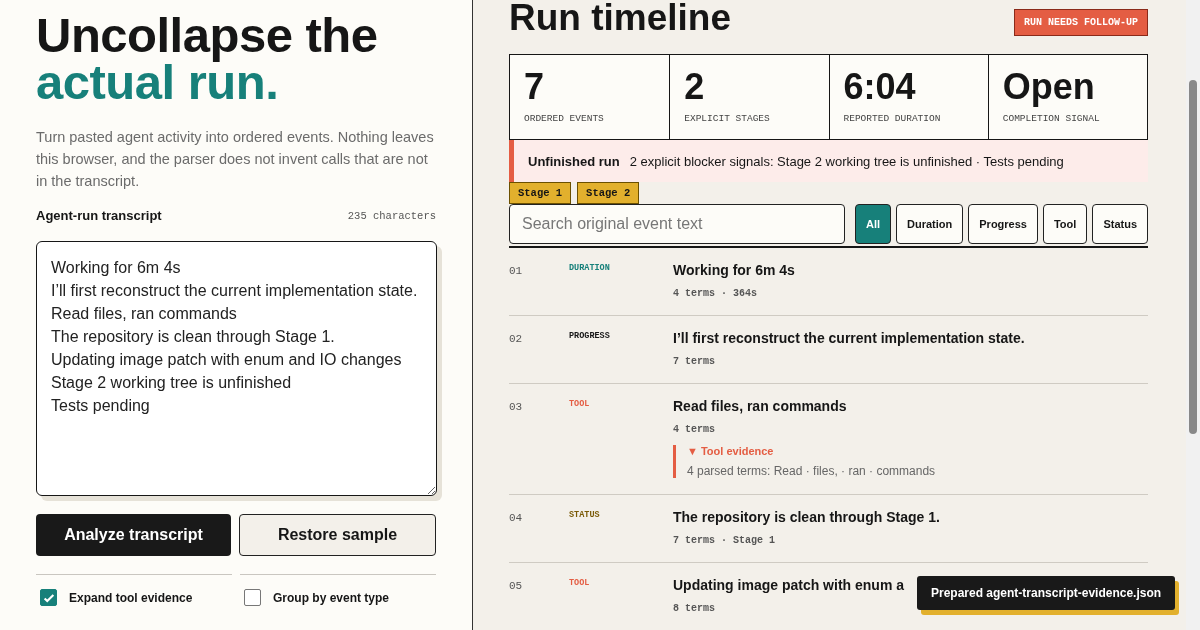 Image resolution: width=1200 pixels, height=630 pixels. I want to click on restore-button: Restore sample, so click(337, 535).